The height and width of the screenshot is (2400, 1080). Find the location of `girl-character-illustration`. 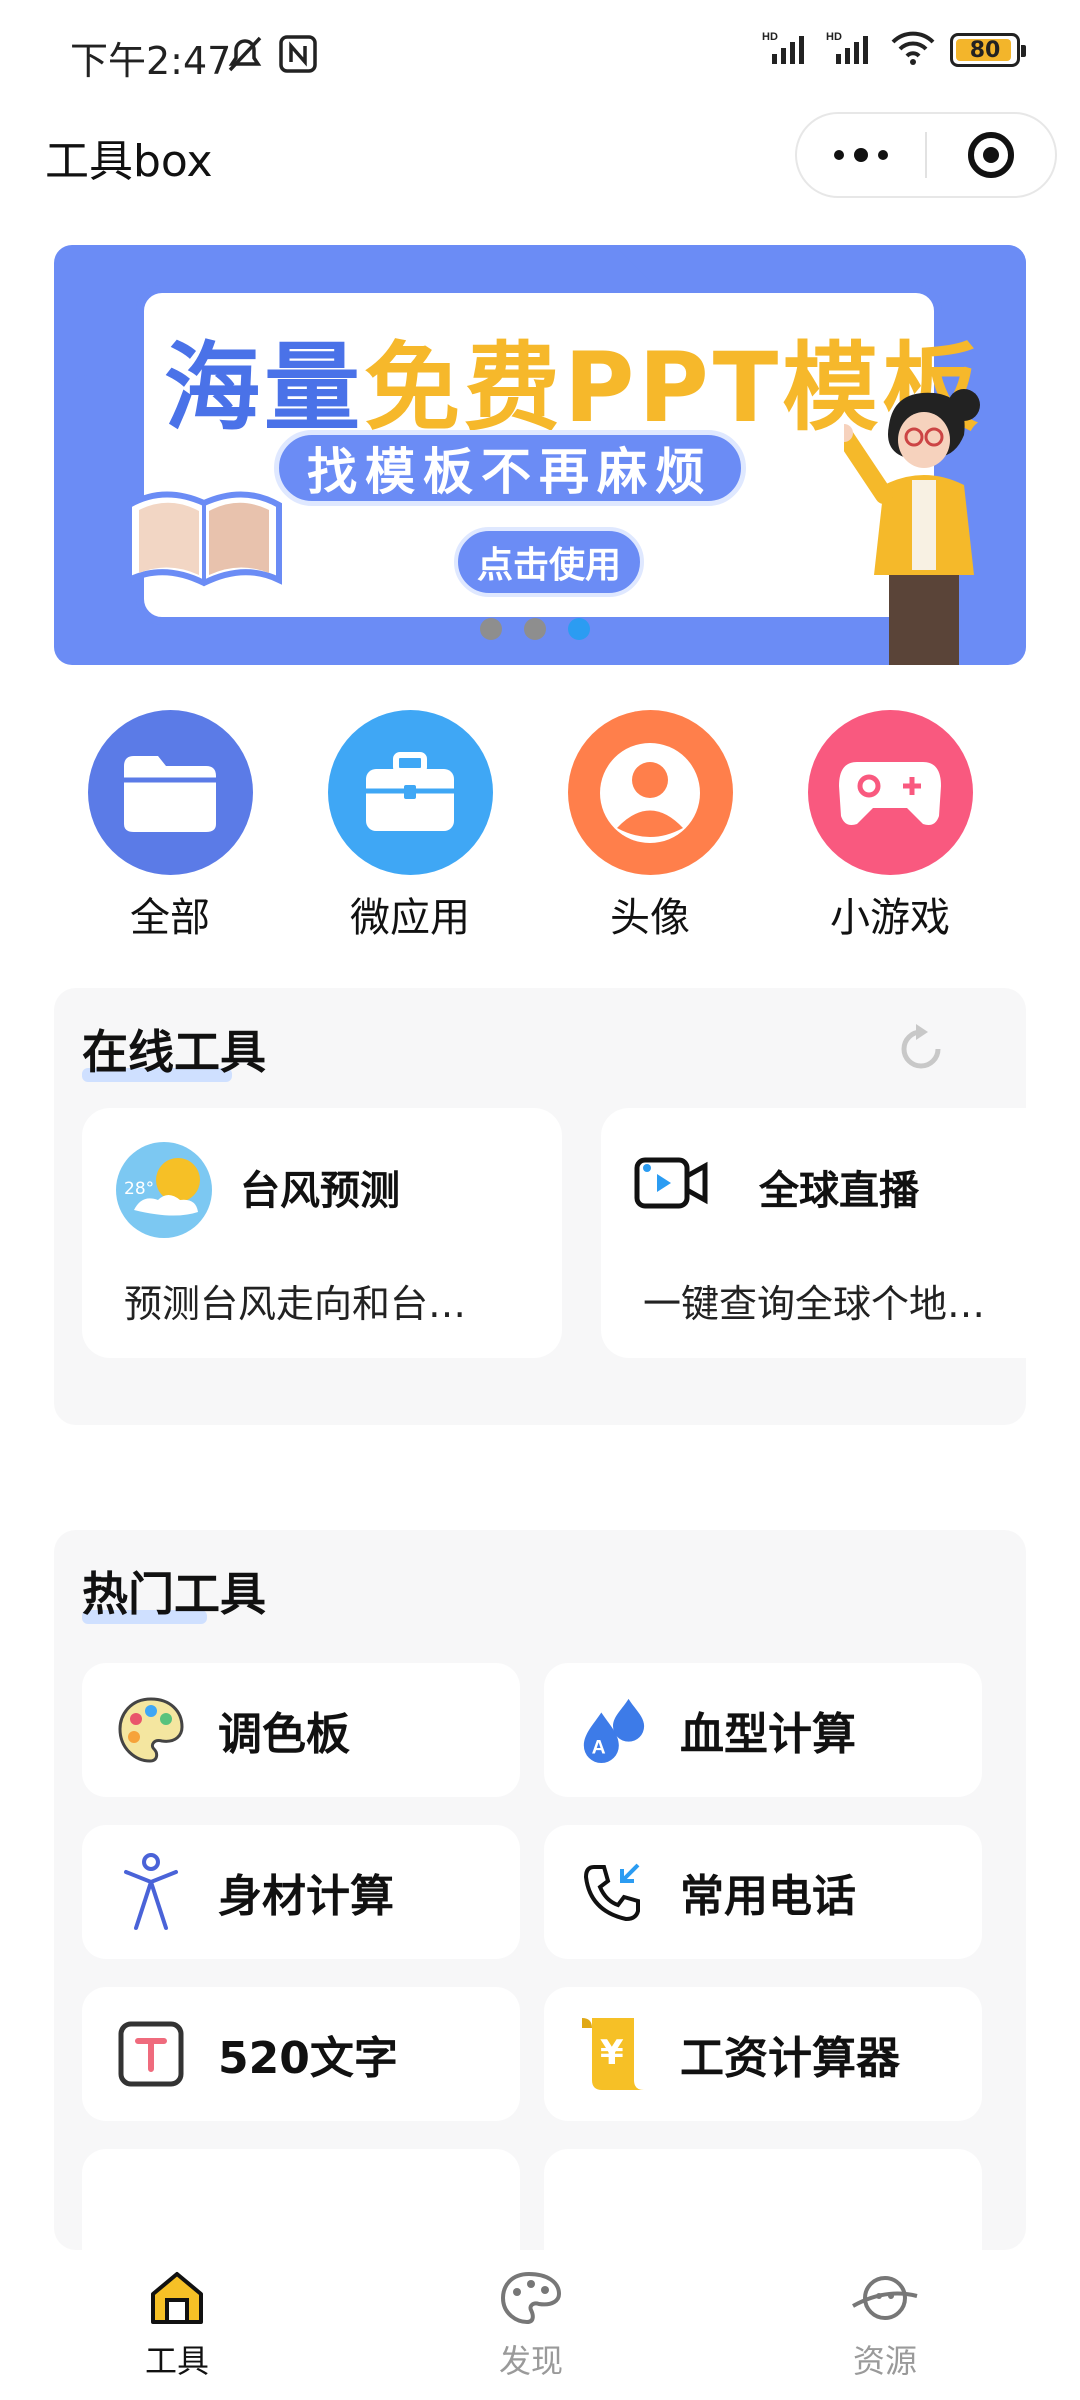

girl-character-illustration is located at coordinates (912, 527).